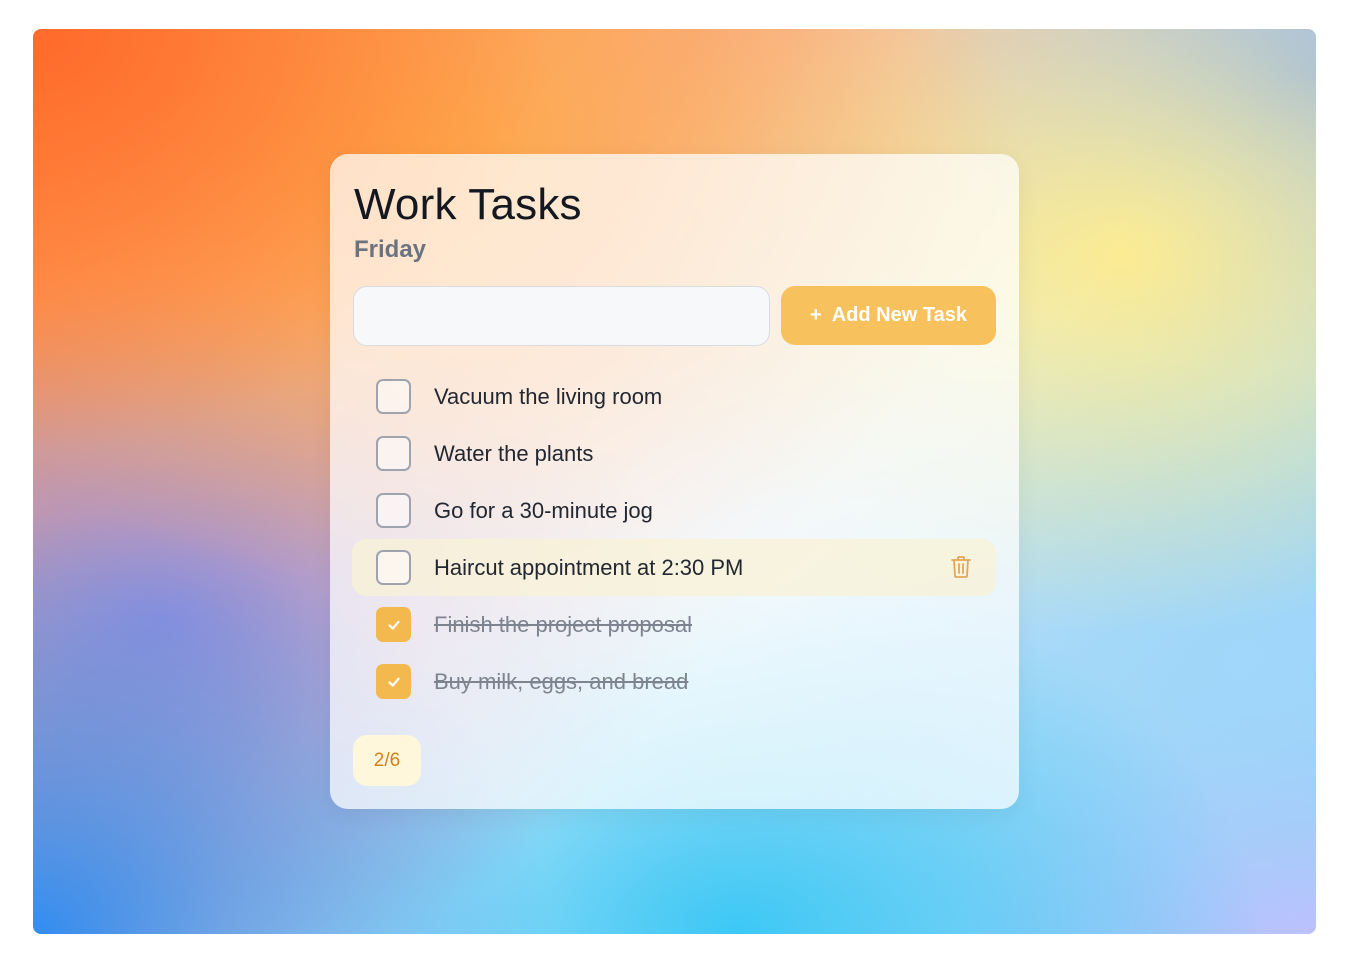 The image size is (1351, 963). I want to click on plus-icon: +, so click(816, 315).